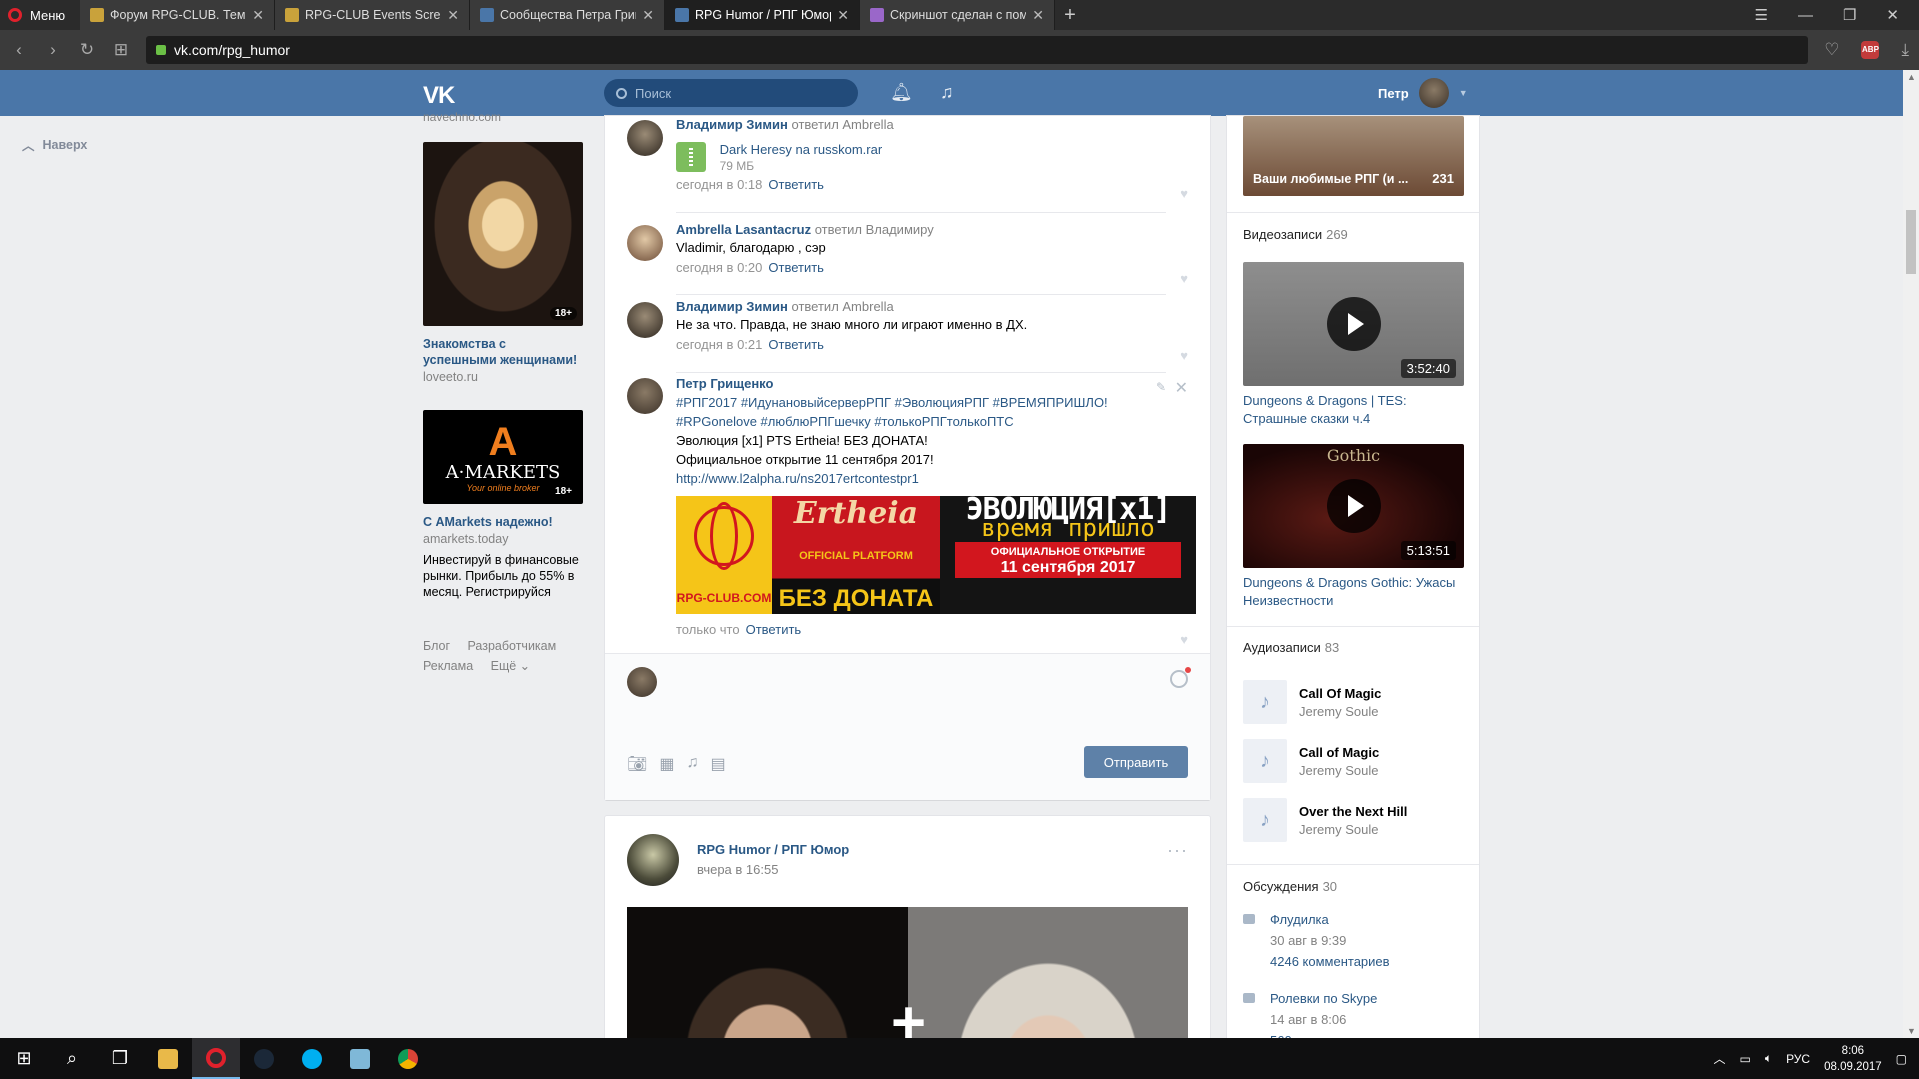  Describe the element at coordinates (762, 15) in the screenshot. I see `browser-tab-active: RPG Humor / РПГ Юмор ✕` at that location.